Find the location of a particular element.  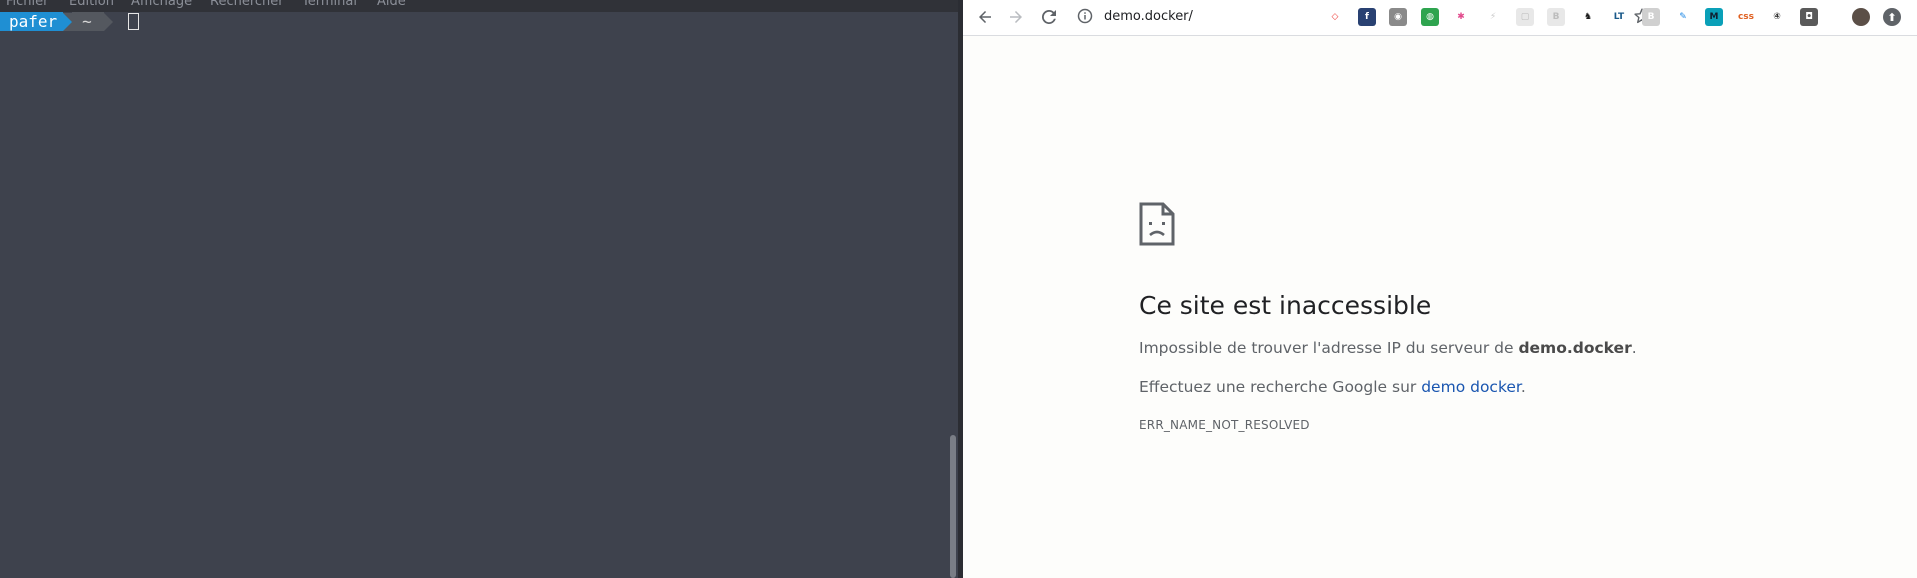

google-search-link: demo docker is located at coordinates (1471, 387).